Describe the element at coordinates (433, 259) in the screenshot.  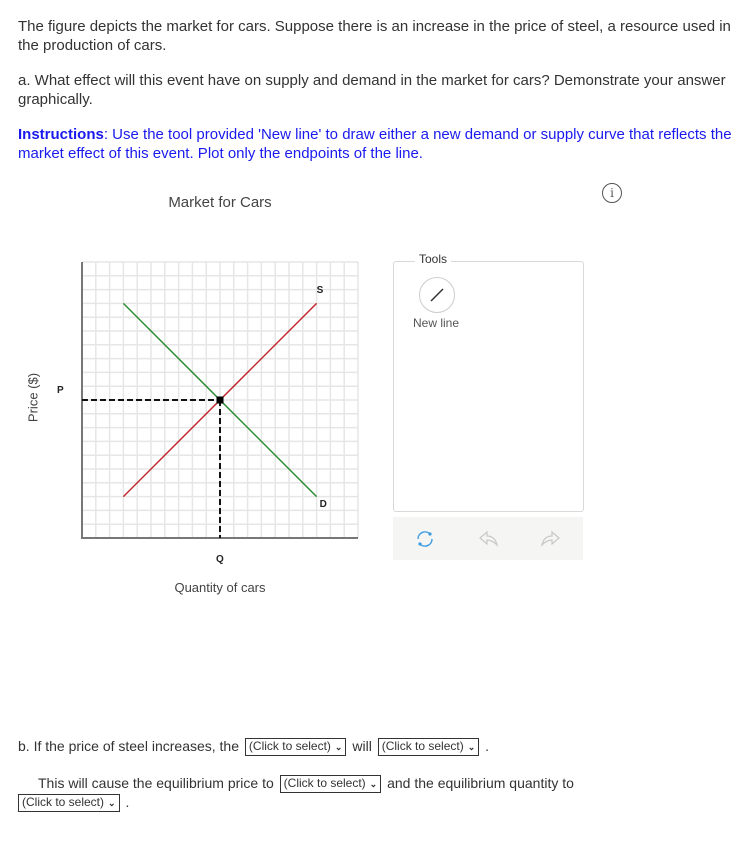
I see `tools-legend: Tools` at that location.